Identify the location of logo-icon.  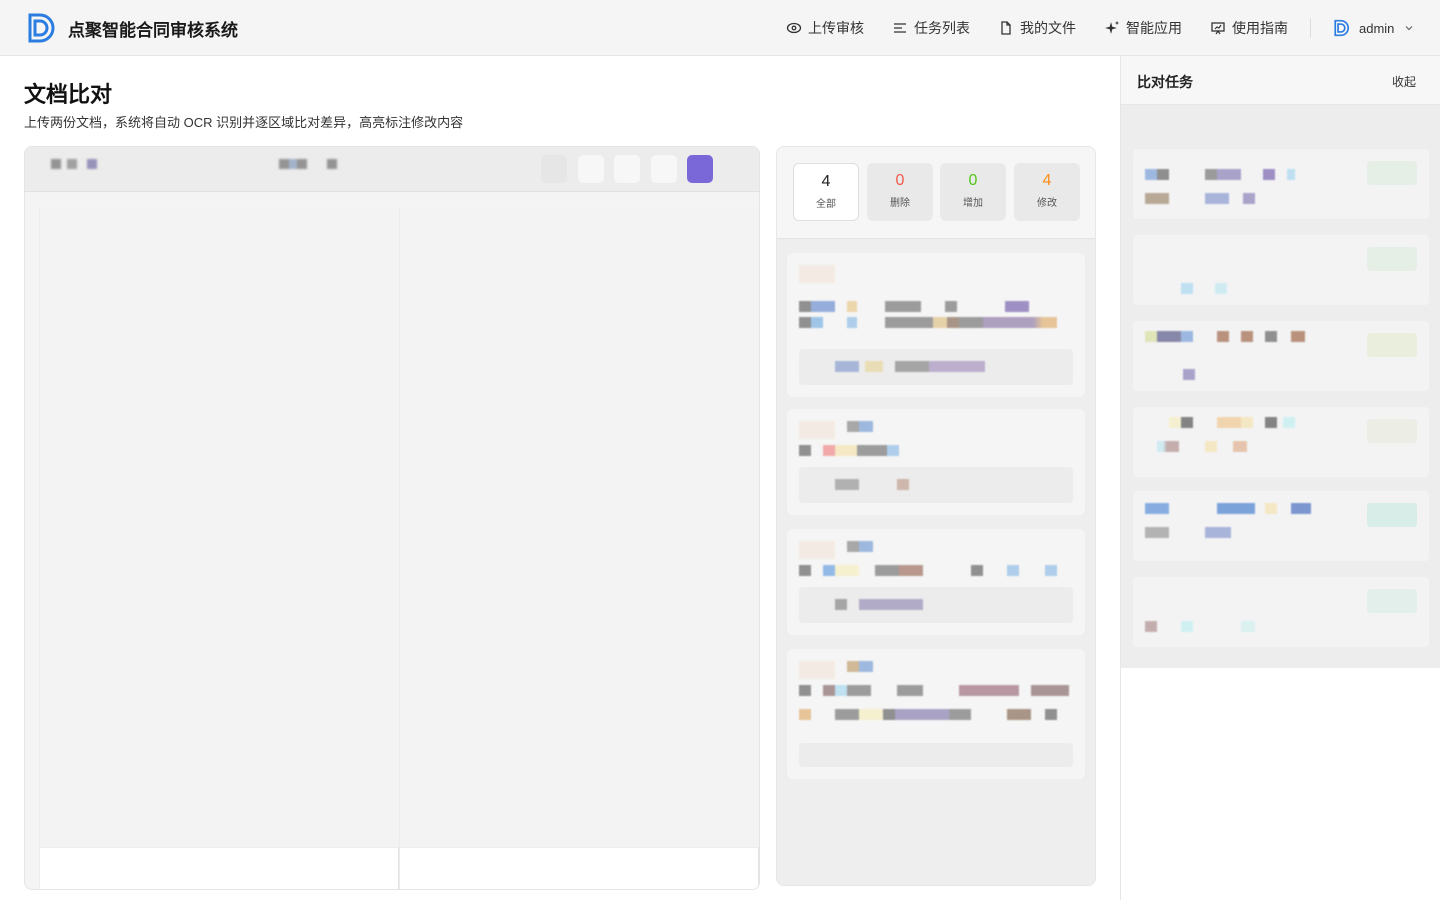
(41, 28).